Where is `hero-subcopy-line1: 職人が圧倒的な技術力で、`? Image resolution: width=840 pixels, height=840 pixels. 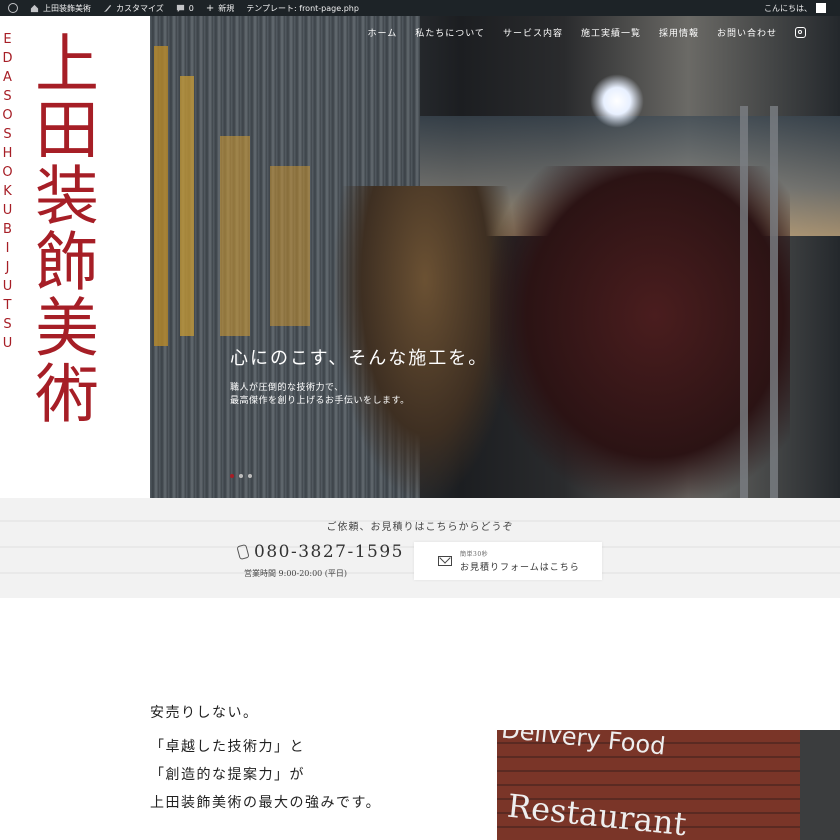
hero-subcopy-line1: 職人が圧倒的な技術力で、 is located at coordinates (287, 388).